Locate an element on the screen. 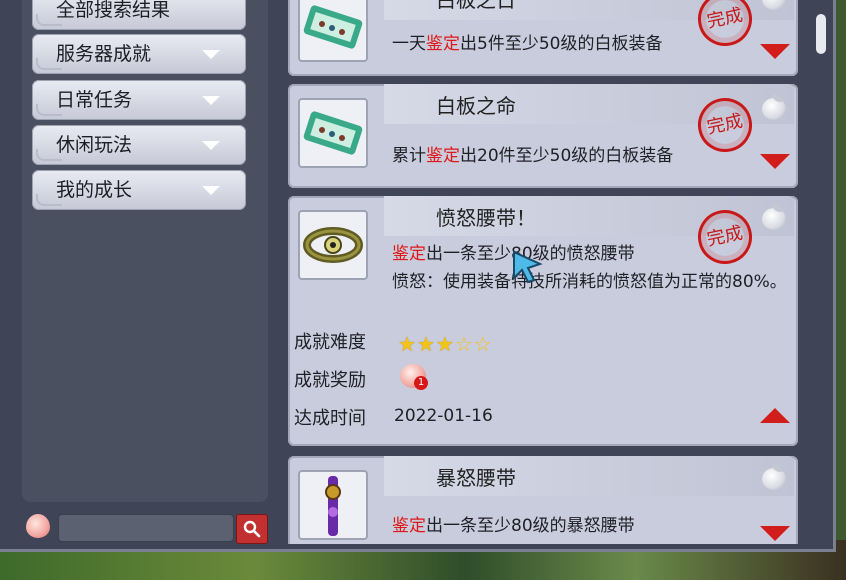 Image resolution: width=846 pixels, height=580 pixels. search-button is located at coordinates (252, 529).